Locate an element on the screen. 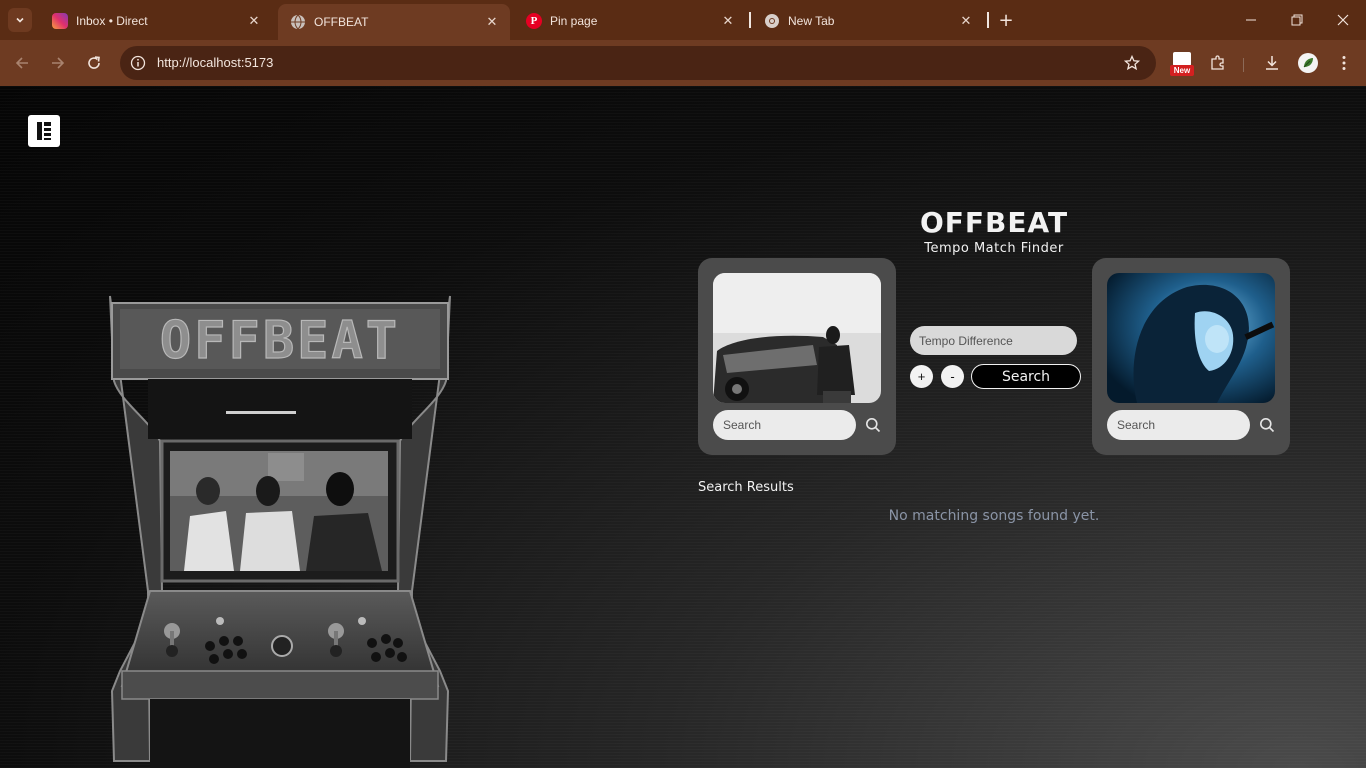 This screenshot has width=1366, height=768. downloads-button is located at coordinates (1272, 63).